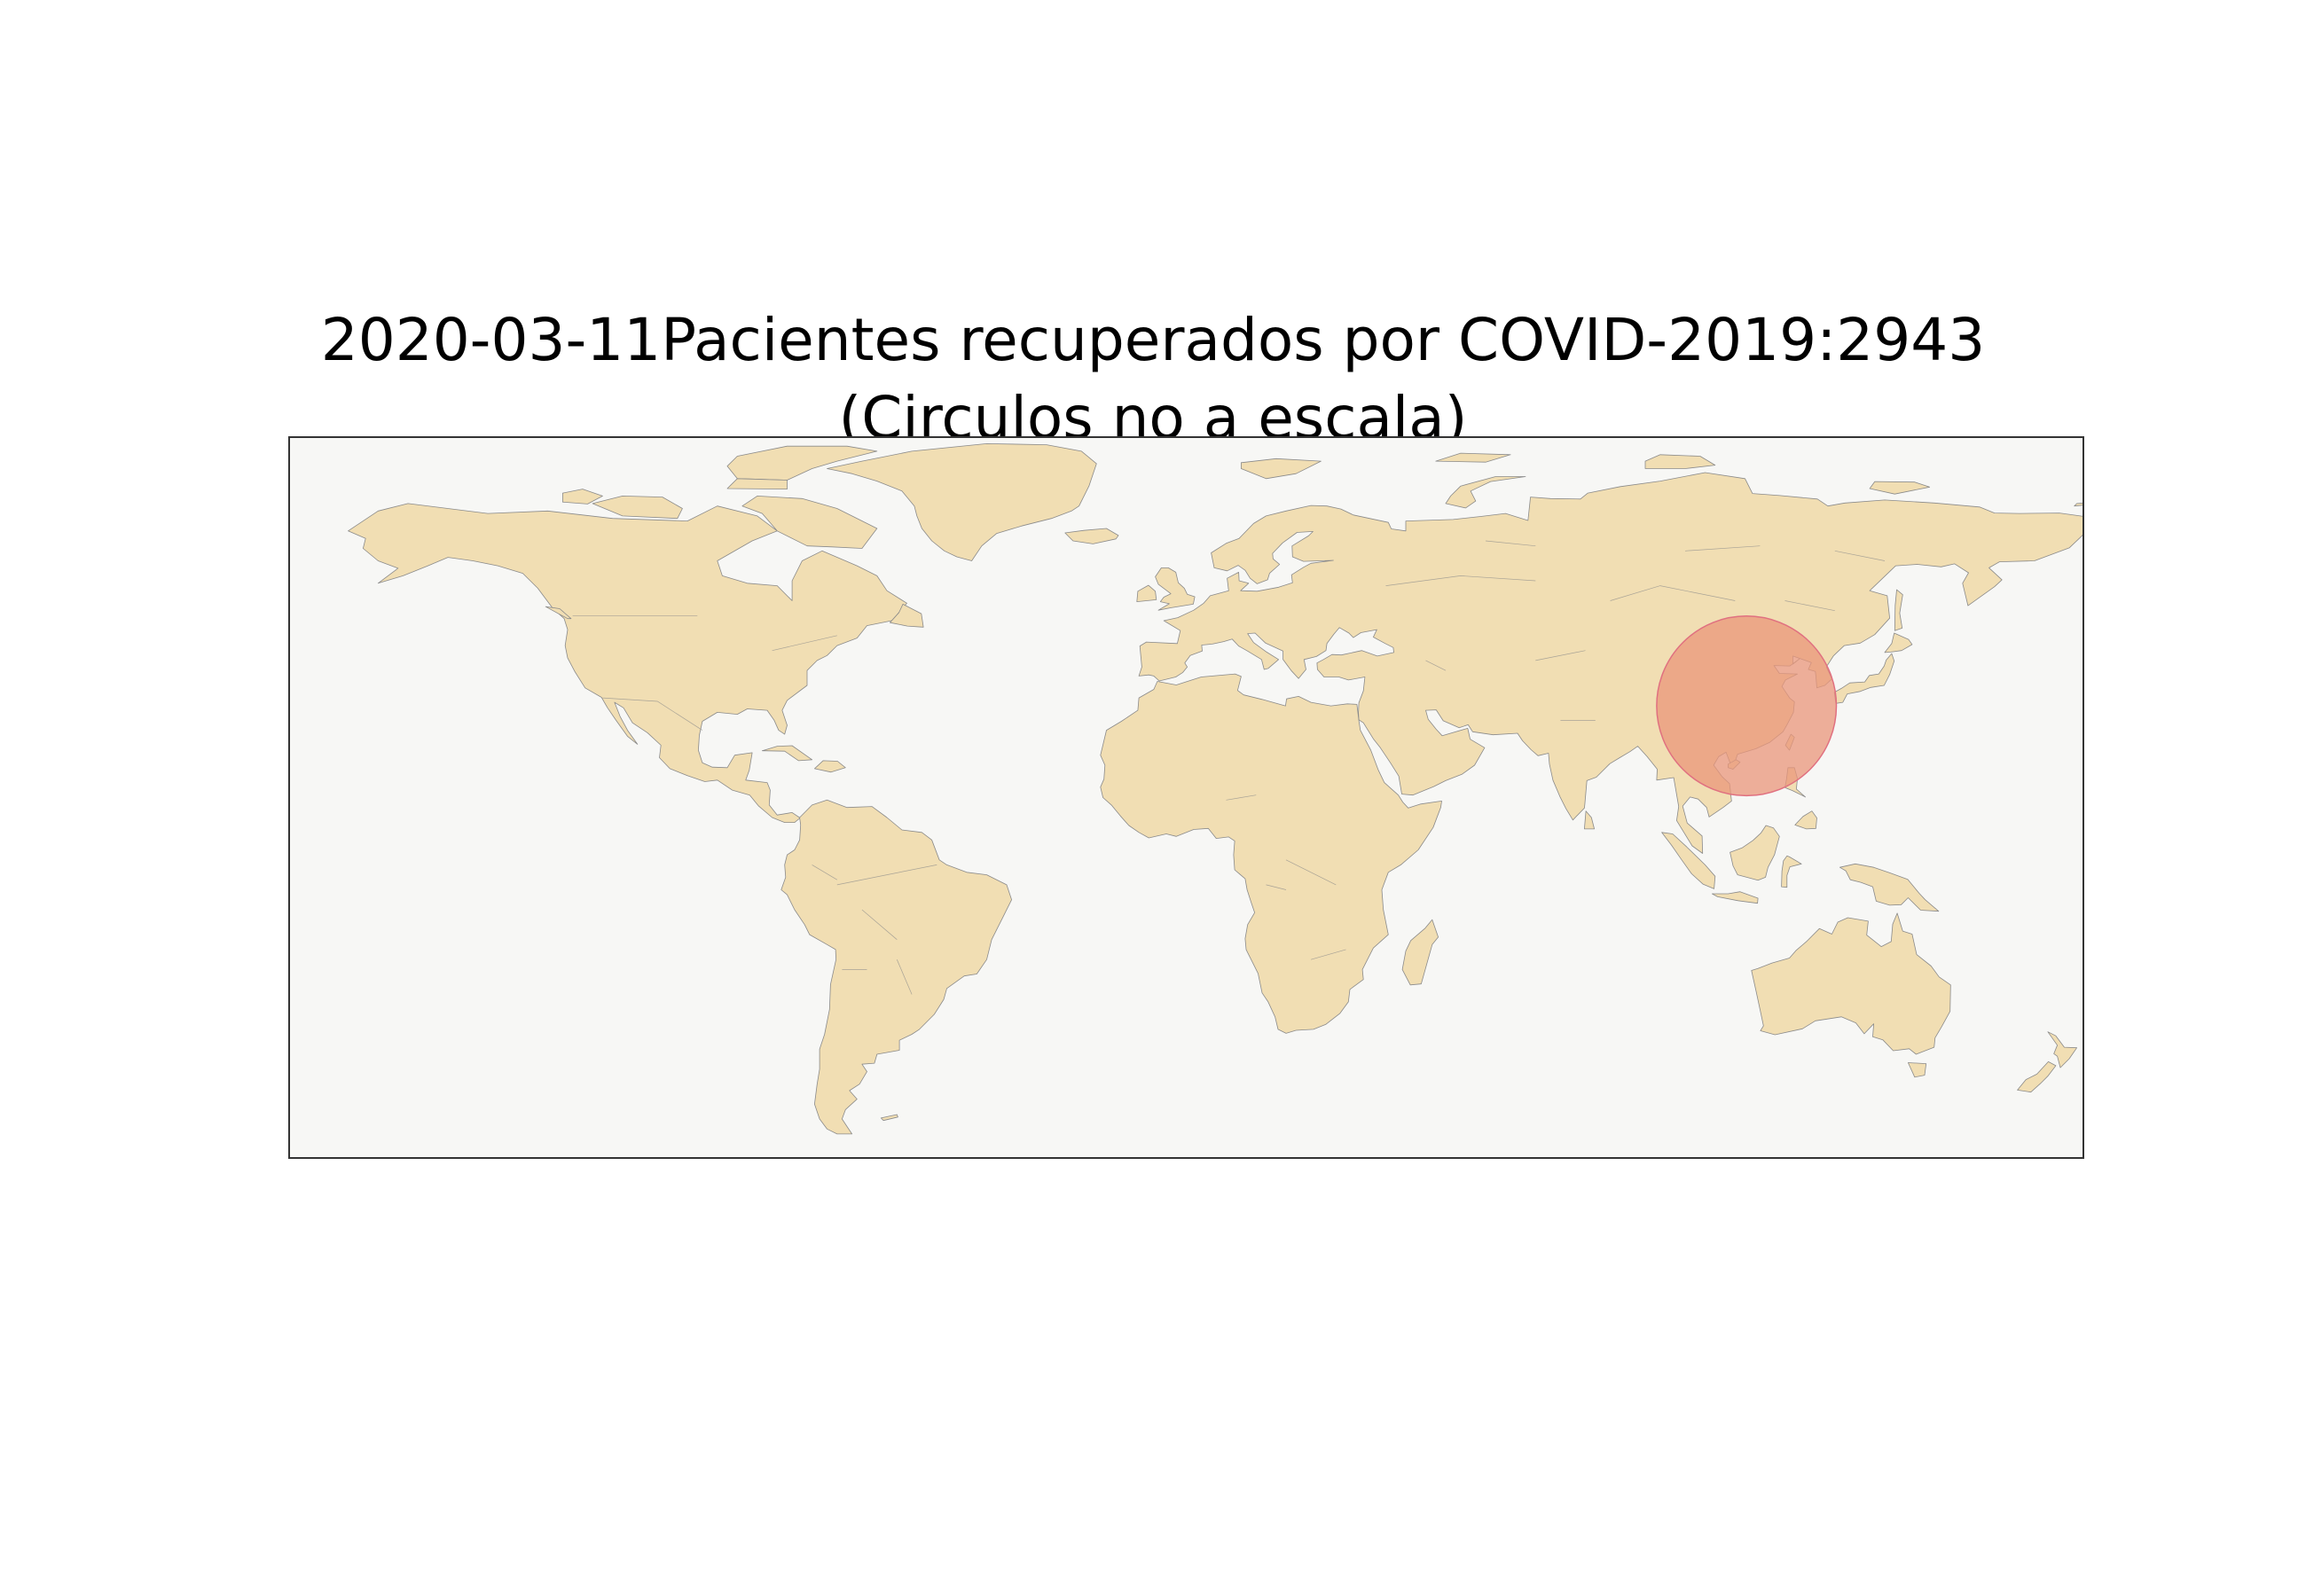 The width and height of the screenshot is (2306, 1596). What do you see at coordinates (757, 484) in the screenshot?
I see `land-devon` at bounding box center [757, 484].